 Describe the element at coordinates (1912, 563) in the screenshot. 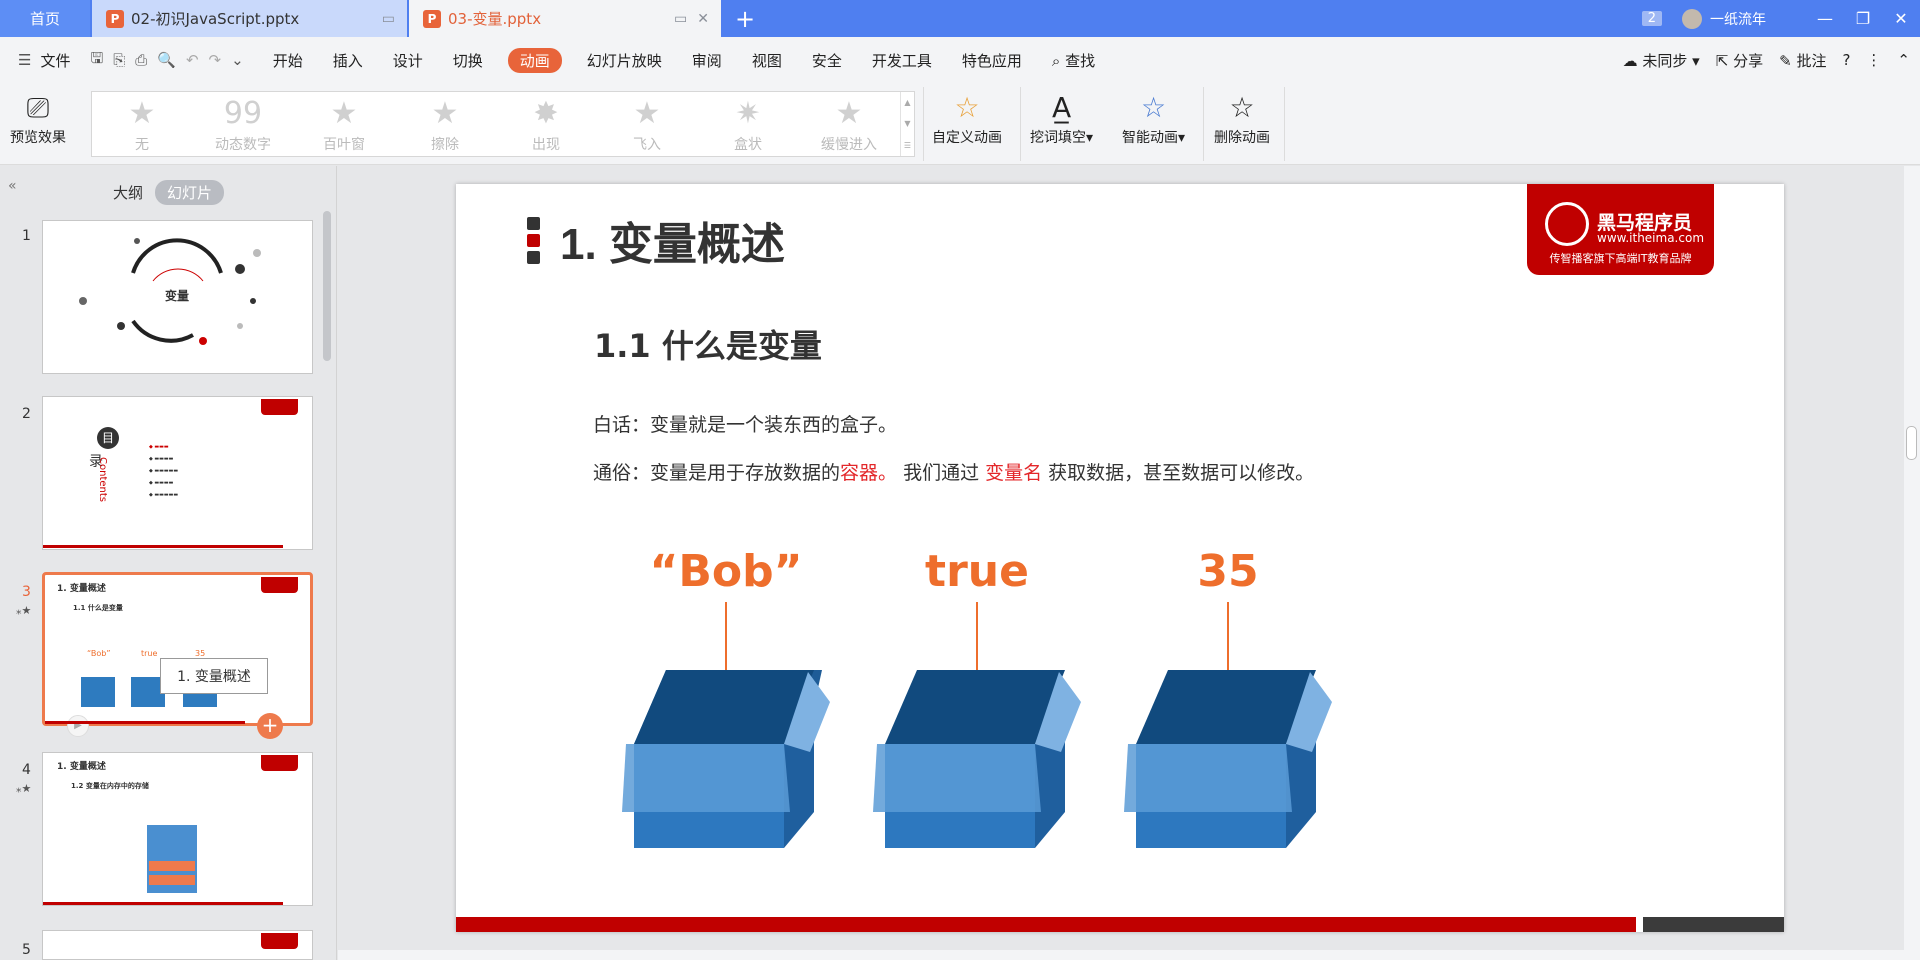

I see `vertical-scrollbar` at that location.